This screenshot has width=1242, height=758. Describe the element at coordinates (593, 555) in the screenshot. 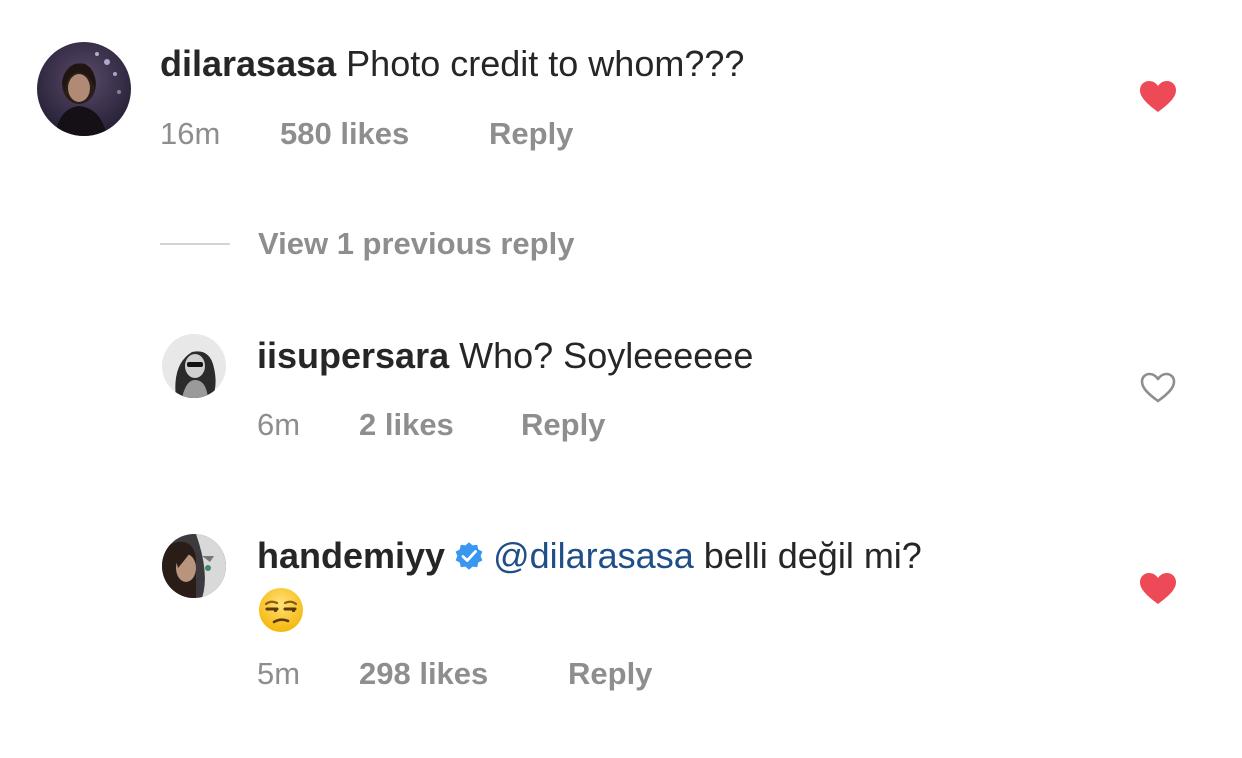

I see `mention-link: @dilarasasa` at that location.